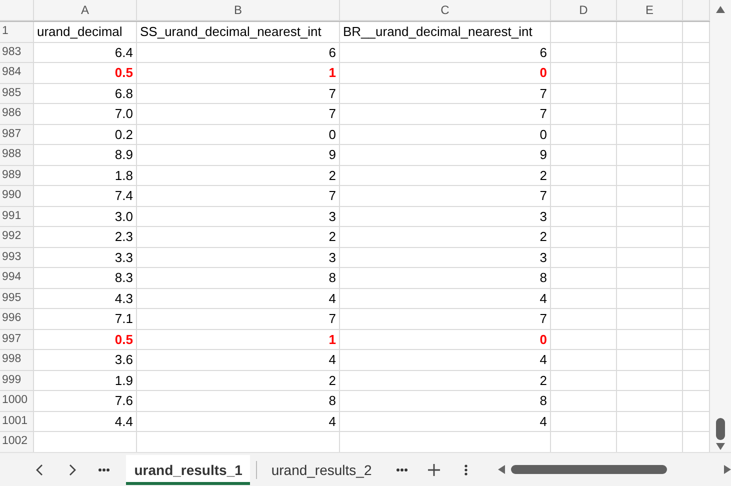 The width and height of the screenshot is (731, 486). Describe the element at coordinates (727, 469) in the screenshot. I see `scroll-right-icon` at that location.